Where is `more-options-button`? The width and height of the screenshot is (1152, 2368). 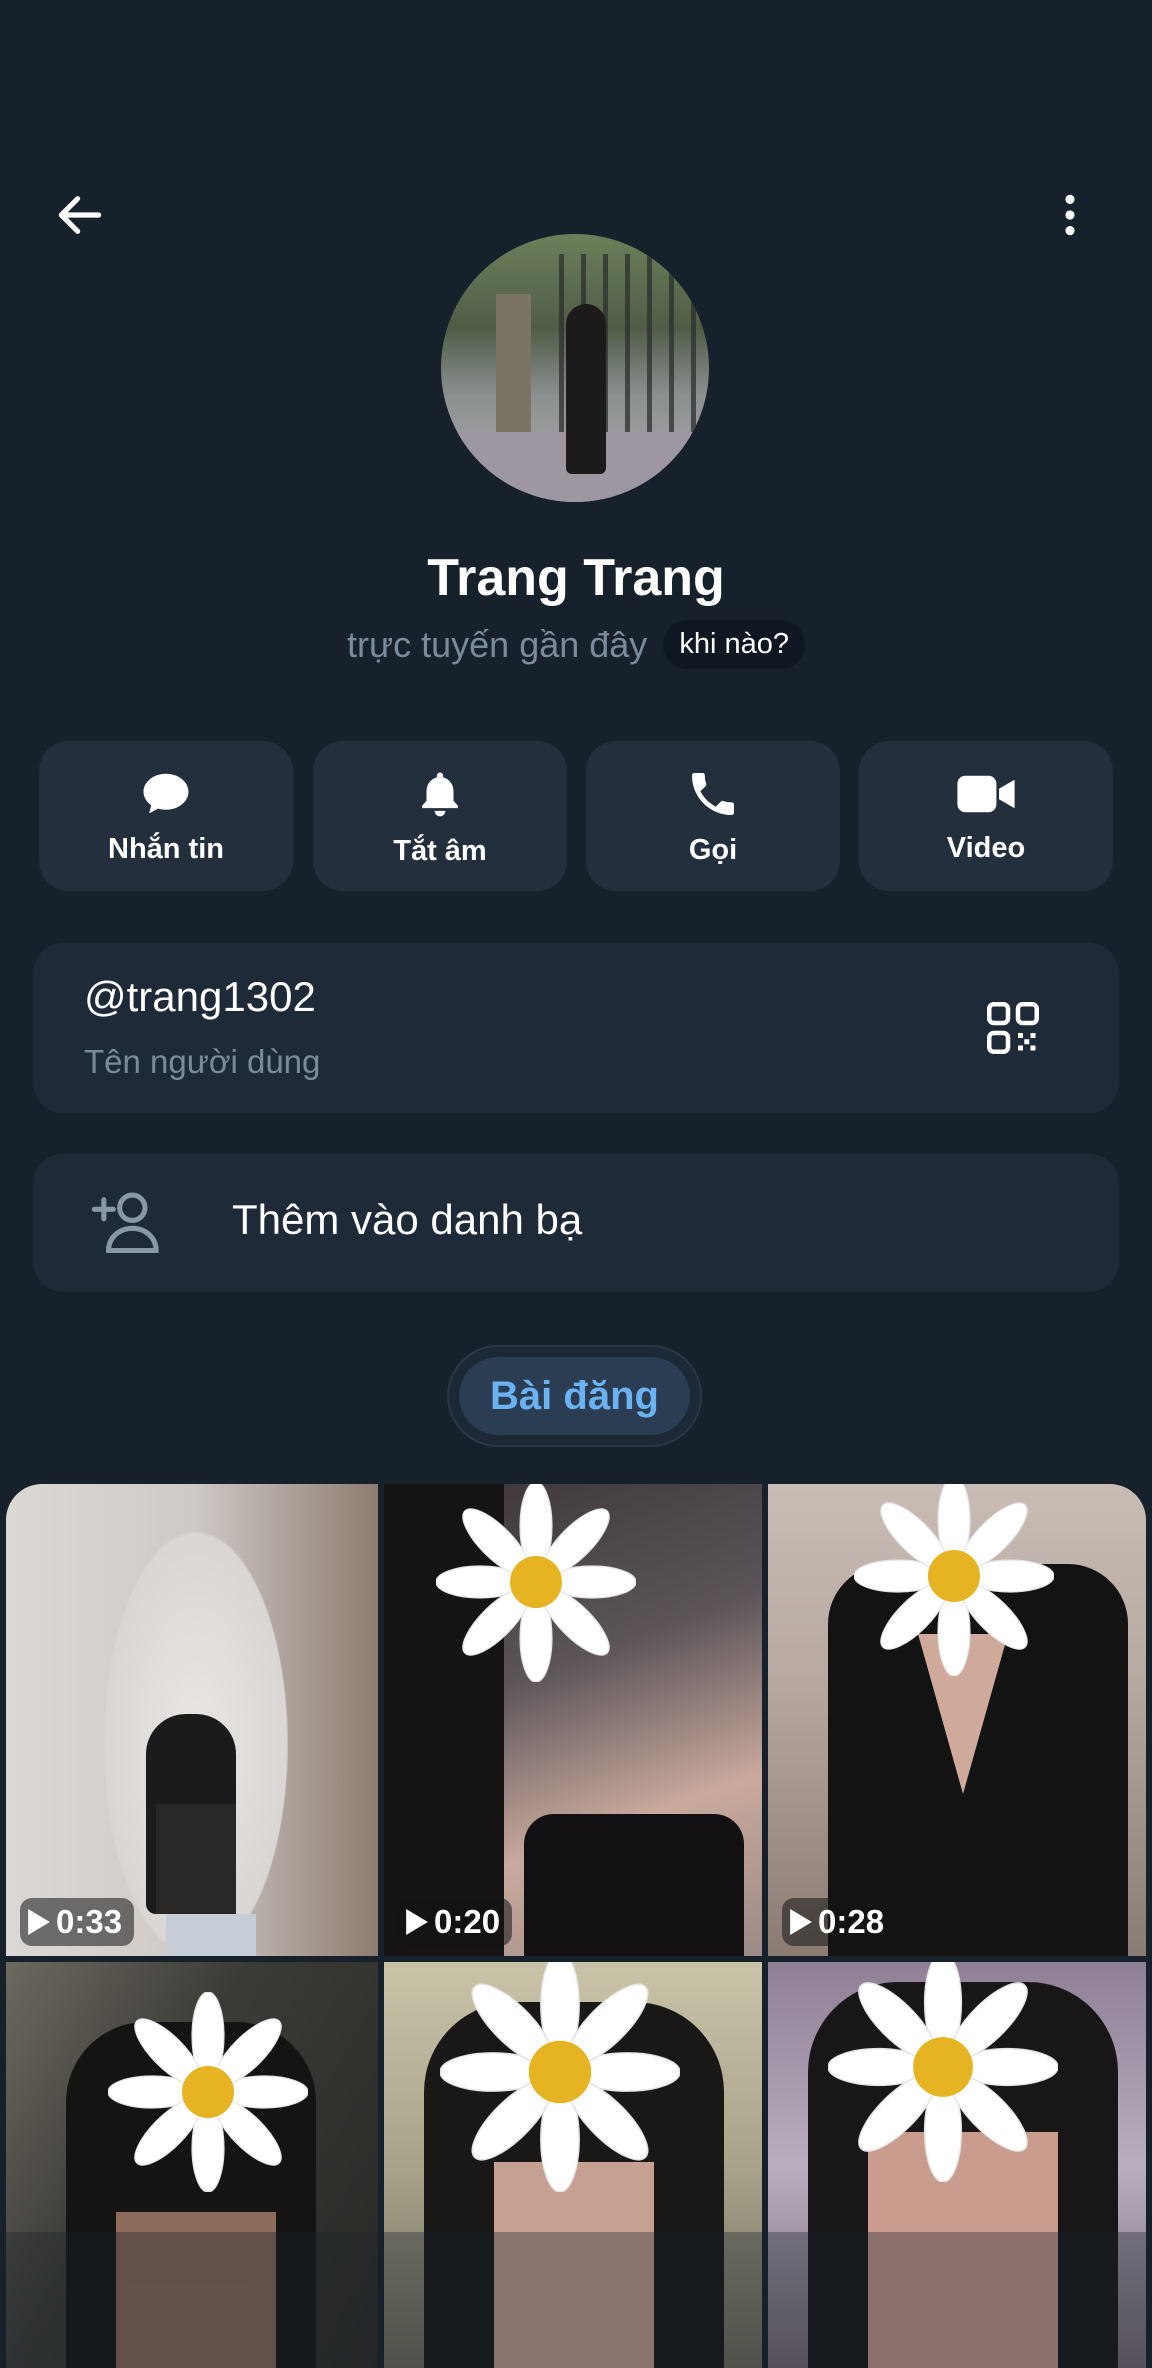
more-options-button is located at coordinates (1070, 215).